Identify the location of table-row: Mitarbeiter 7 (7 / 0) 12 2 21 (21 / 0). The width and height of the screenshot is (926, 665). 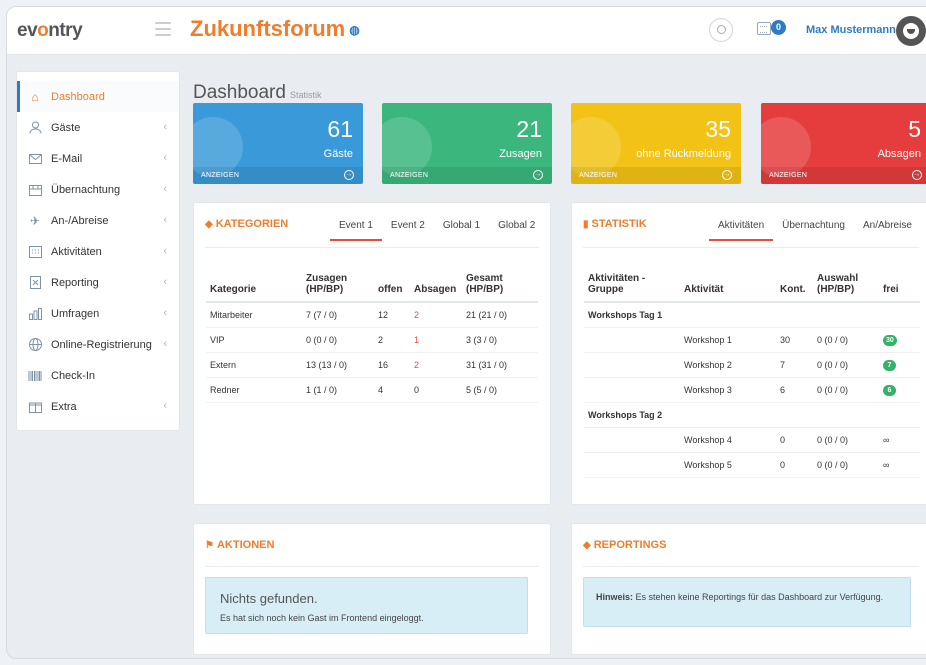
(372, 315).